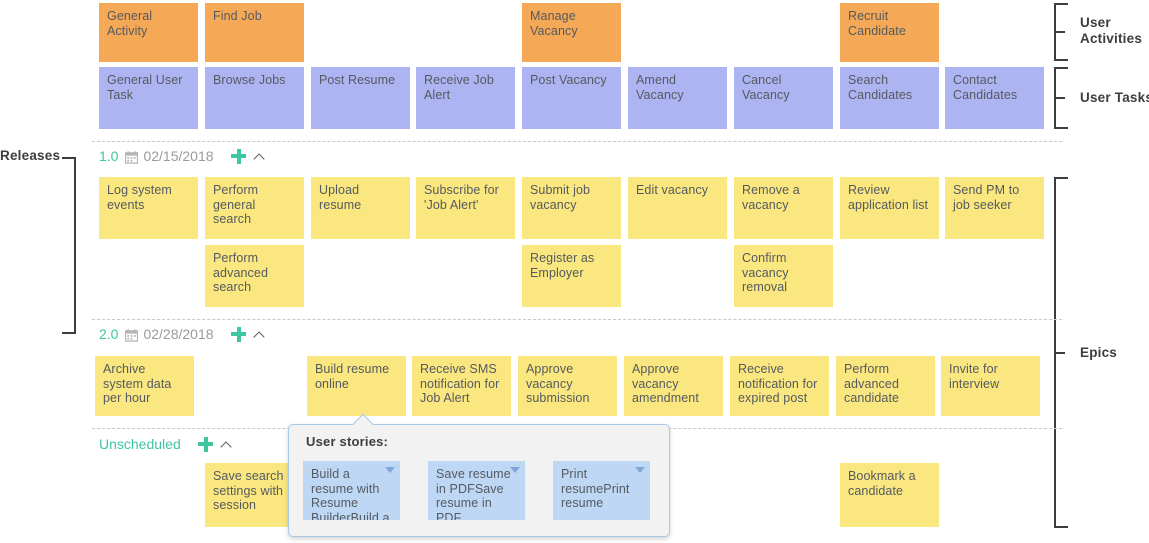  What do you see at coordinates (677, 98) in the screenshot?
I see `task-card: Amend Vacancy` at bounding box center [677, 98].